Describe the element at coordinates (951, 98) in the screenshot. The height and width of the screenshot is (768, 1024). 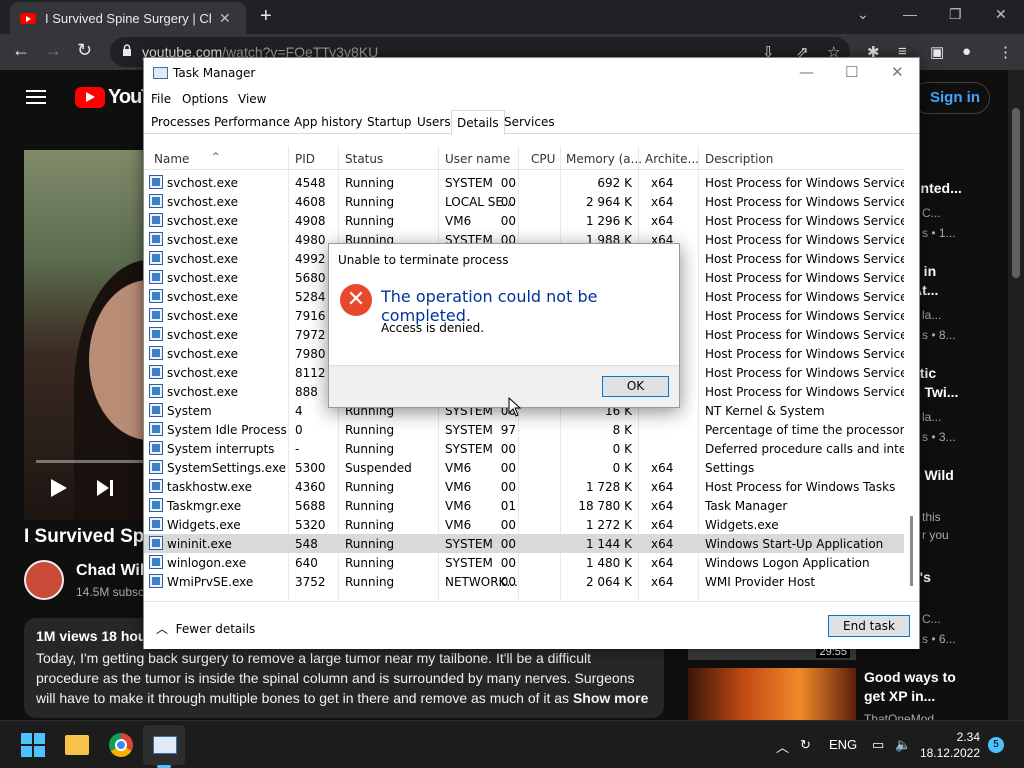
I see `sign-in-button: Sign in` at that location.